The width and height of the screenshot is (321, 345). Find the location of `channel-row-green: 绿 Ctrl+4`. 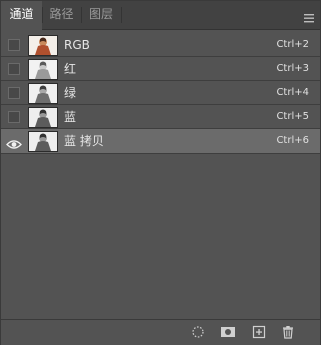

channel-row-green: 绿 Ctrl+4 is located at coordinates (160, 93).